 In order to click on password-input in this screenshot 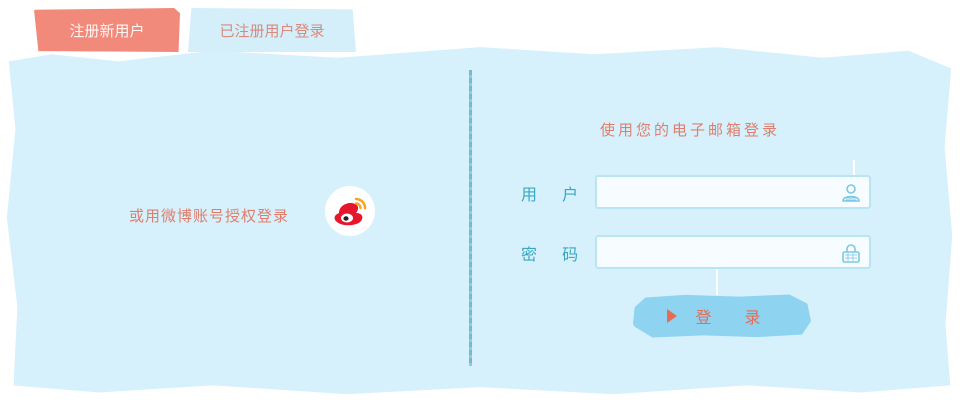, I will do `click(715, 252)`.